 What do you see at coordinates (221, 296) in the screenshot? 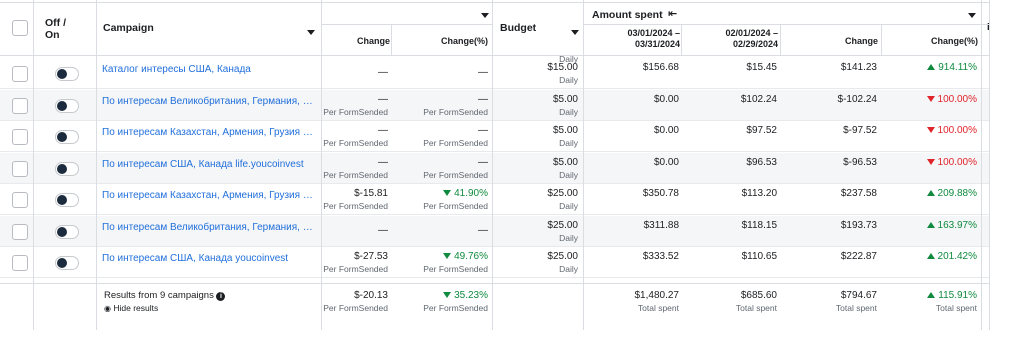
I see `info-icon: i` at bounding box center [221, 296].